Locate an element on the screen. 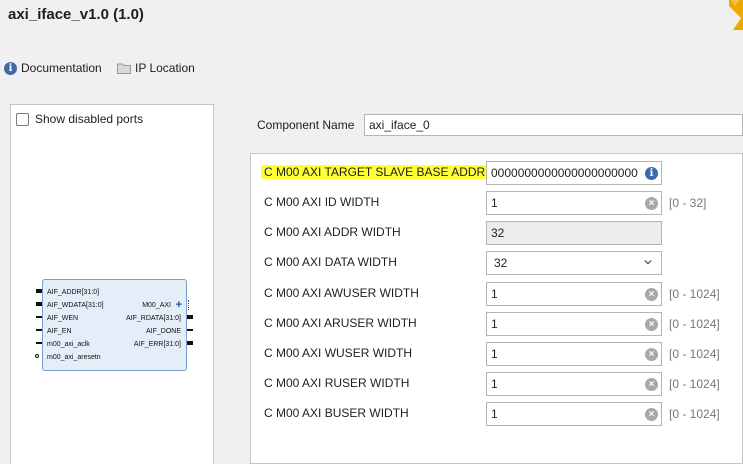 The width and height of the screenshot is (743, 464). component-name-input: axi_iface_0 is located at coordinates (553, 125).